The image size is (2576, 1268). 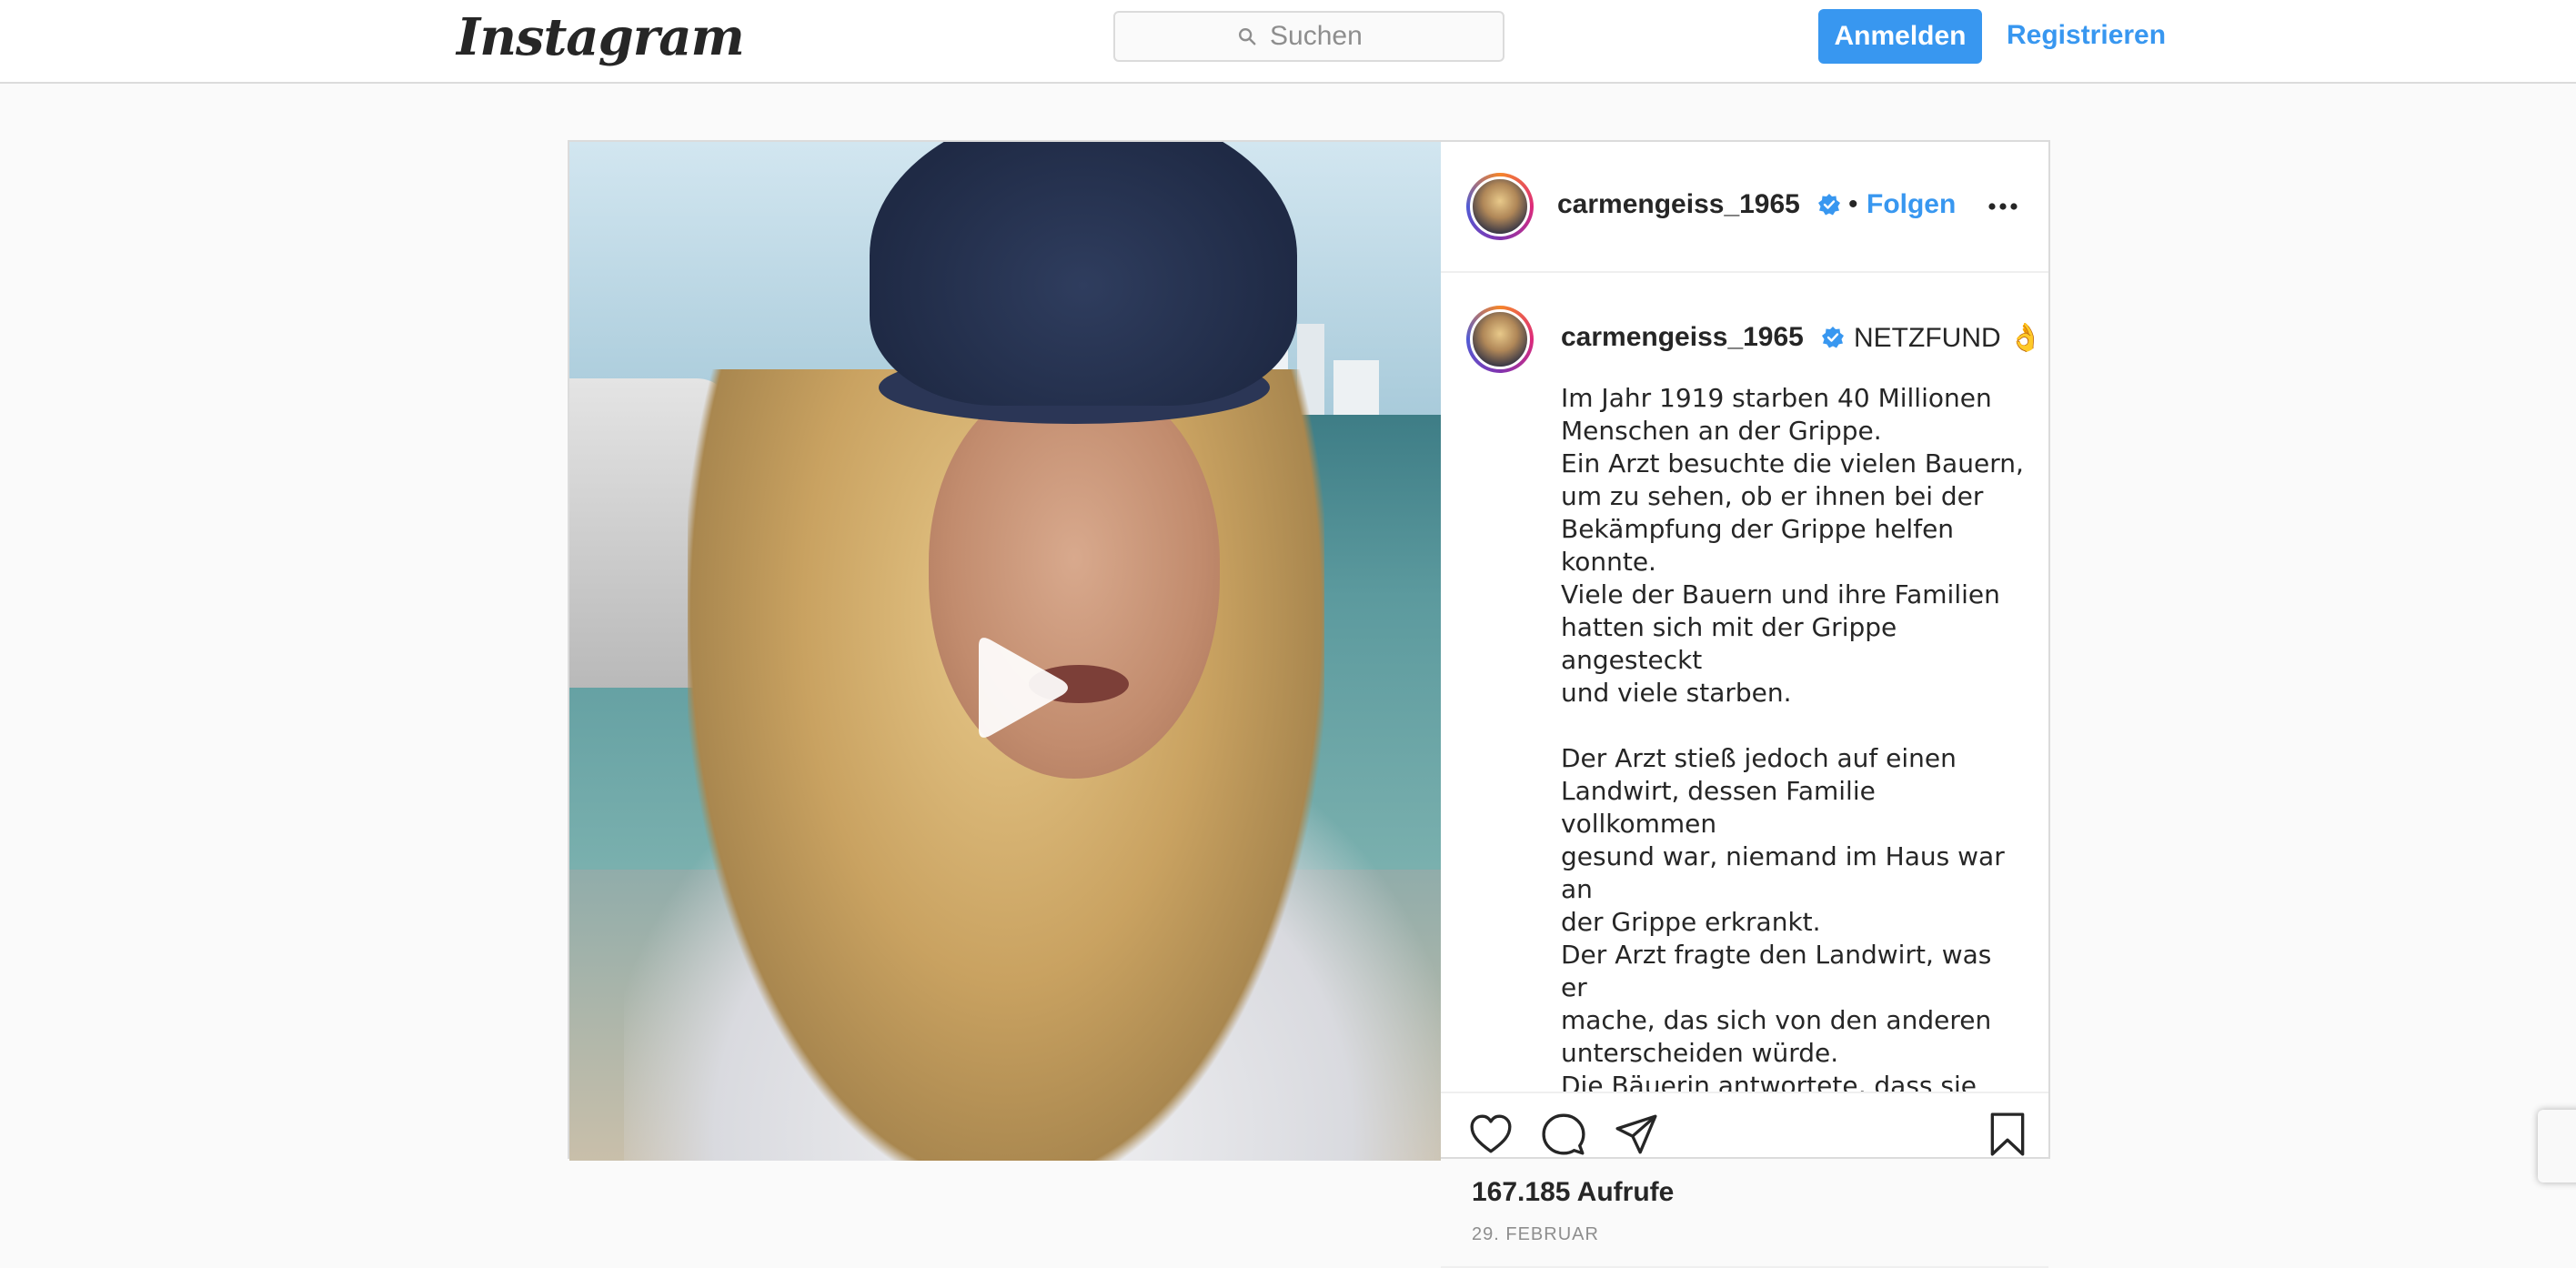 I want to click on post-actions-bar, so click(x=1744, y=1127).